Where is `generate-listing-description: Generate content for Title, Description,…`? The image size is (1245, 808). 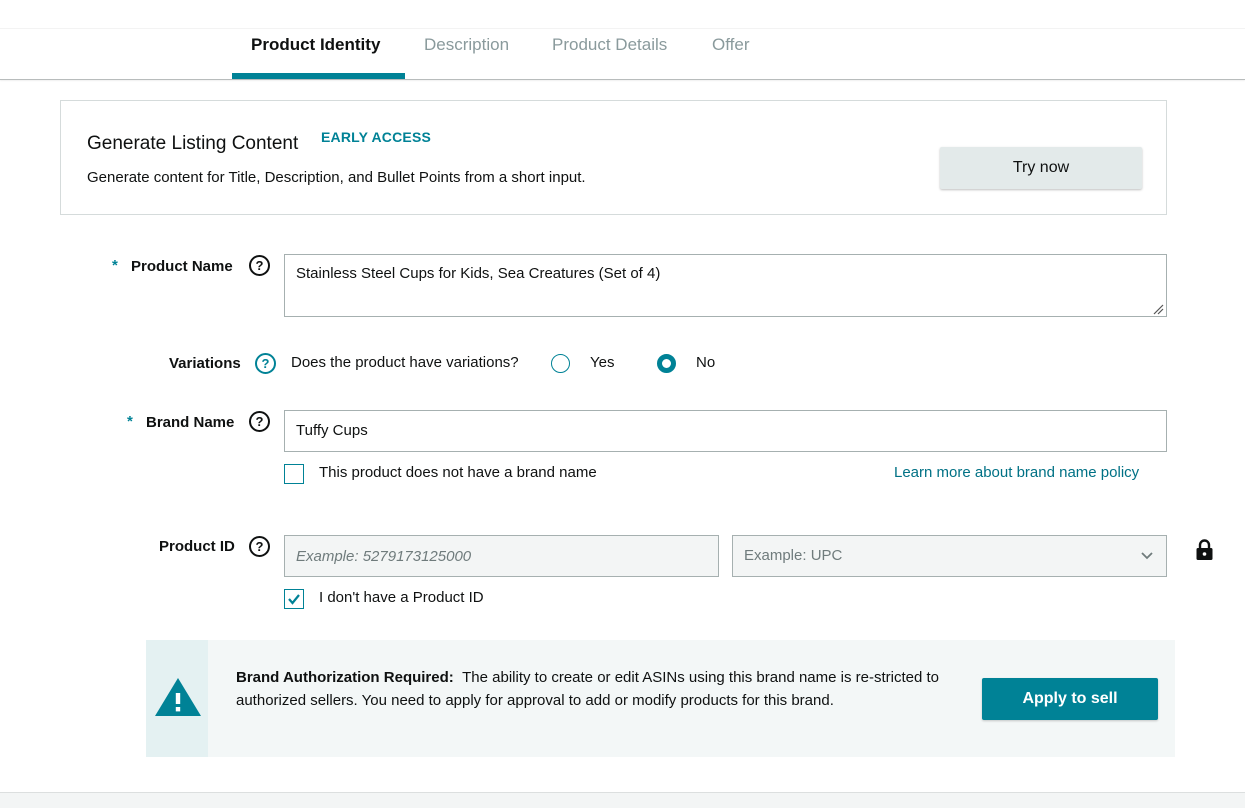 generate-listing-description: Generate content for Title, Description,… is located at coordinates (336, 177).